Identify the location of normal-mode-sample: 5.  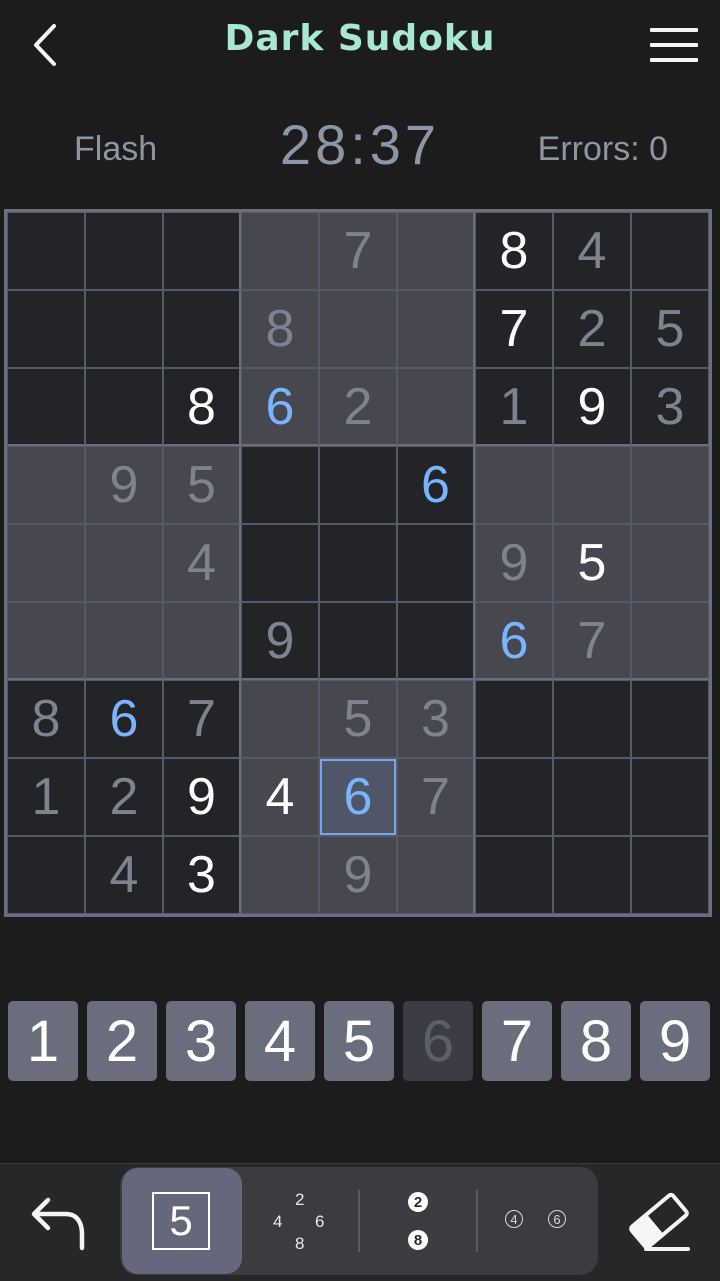
(181, 1221).